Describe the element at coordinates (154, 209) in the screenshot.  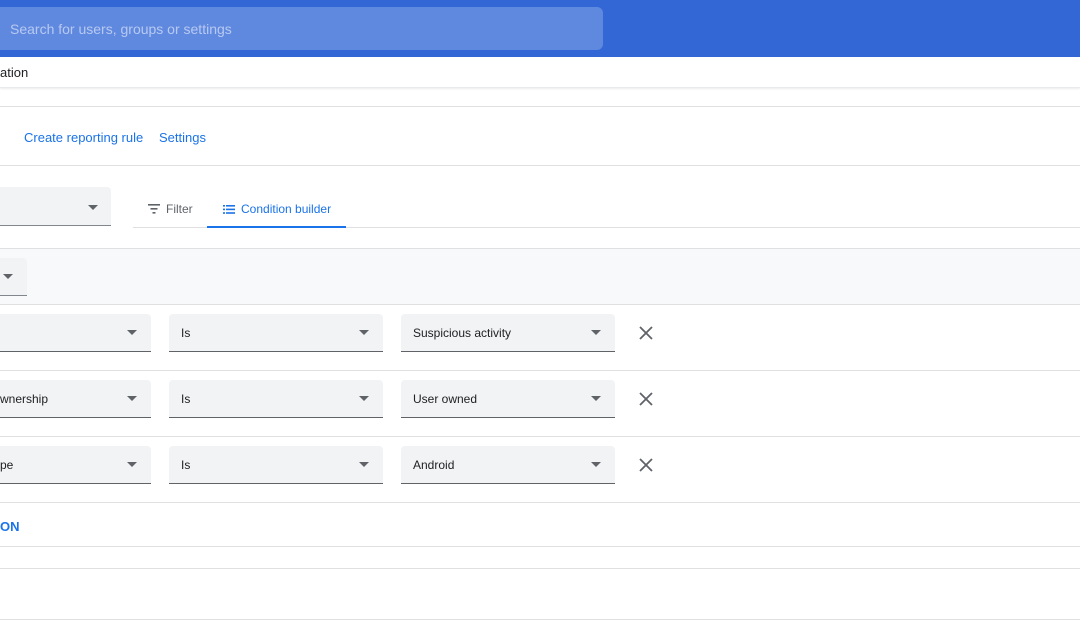
I see `filter-icon` at that location.